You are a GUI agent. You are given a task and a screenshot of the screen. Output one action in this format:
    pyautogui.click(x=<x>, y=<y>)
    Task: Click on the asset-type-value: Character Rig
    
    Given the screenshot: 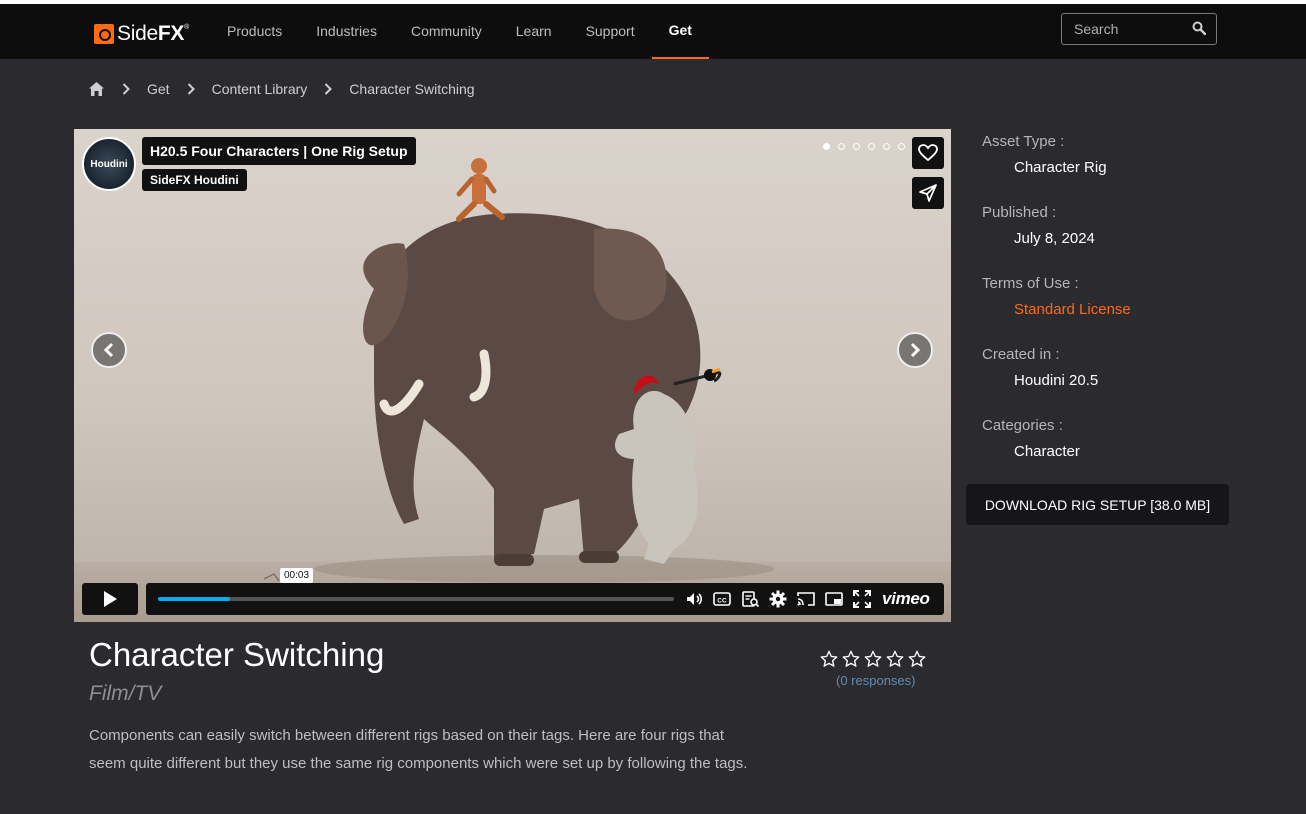 What is the action you would take?
    pyautogui.click(x=1060, y=167)
    